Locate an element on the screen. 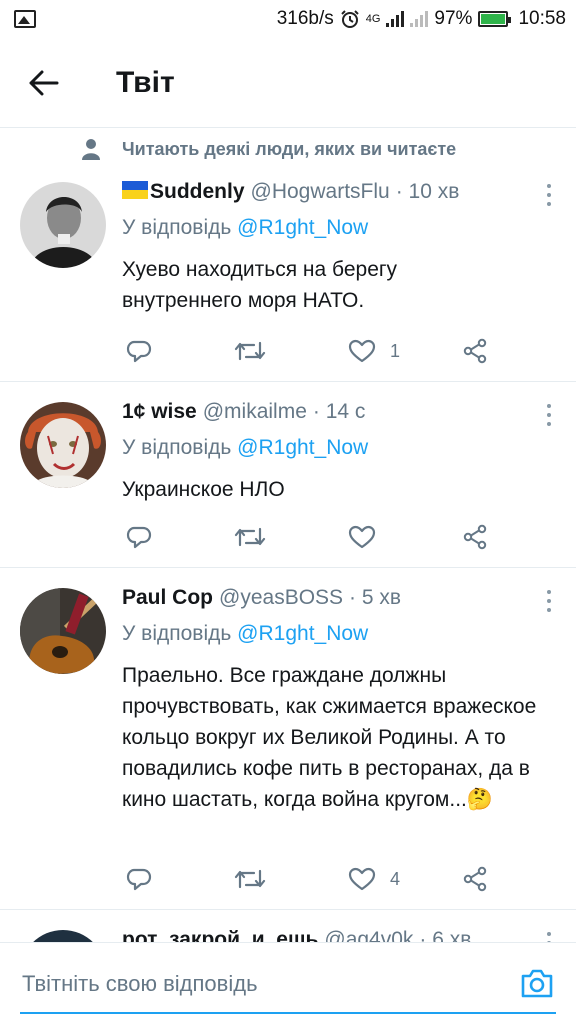  alarm-icon is located at coordinates (350, 19).